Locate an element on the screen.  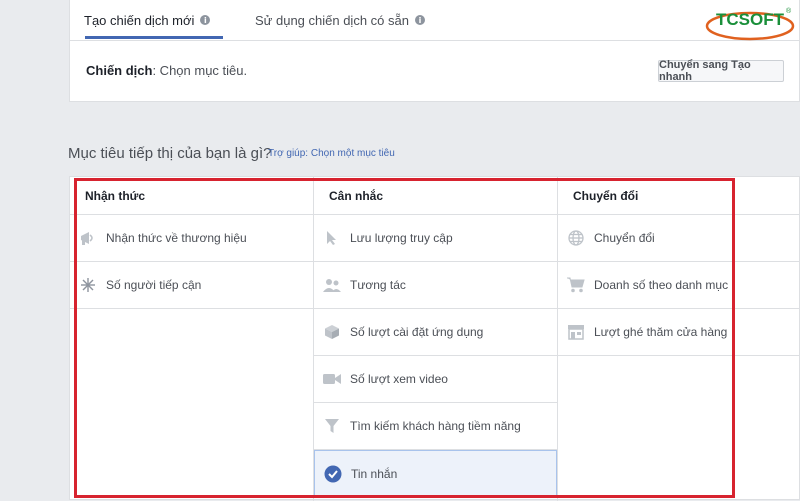
objective-brand-awareness: Nhận thức về thương hiệu is located at coordinates (191, 238).